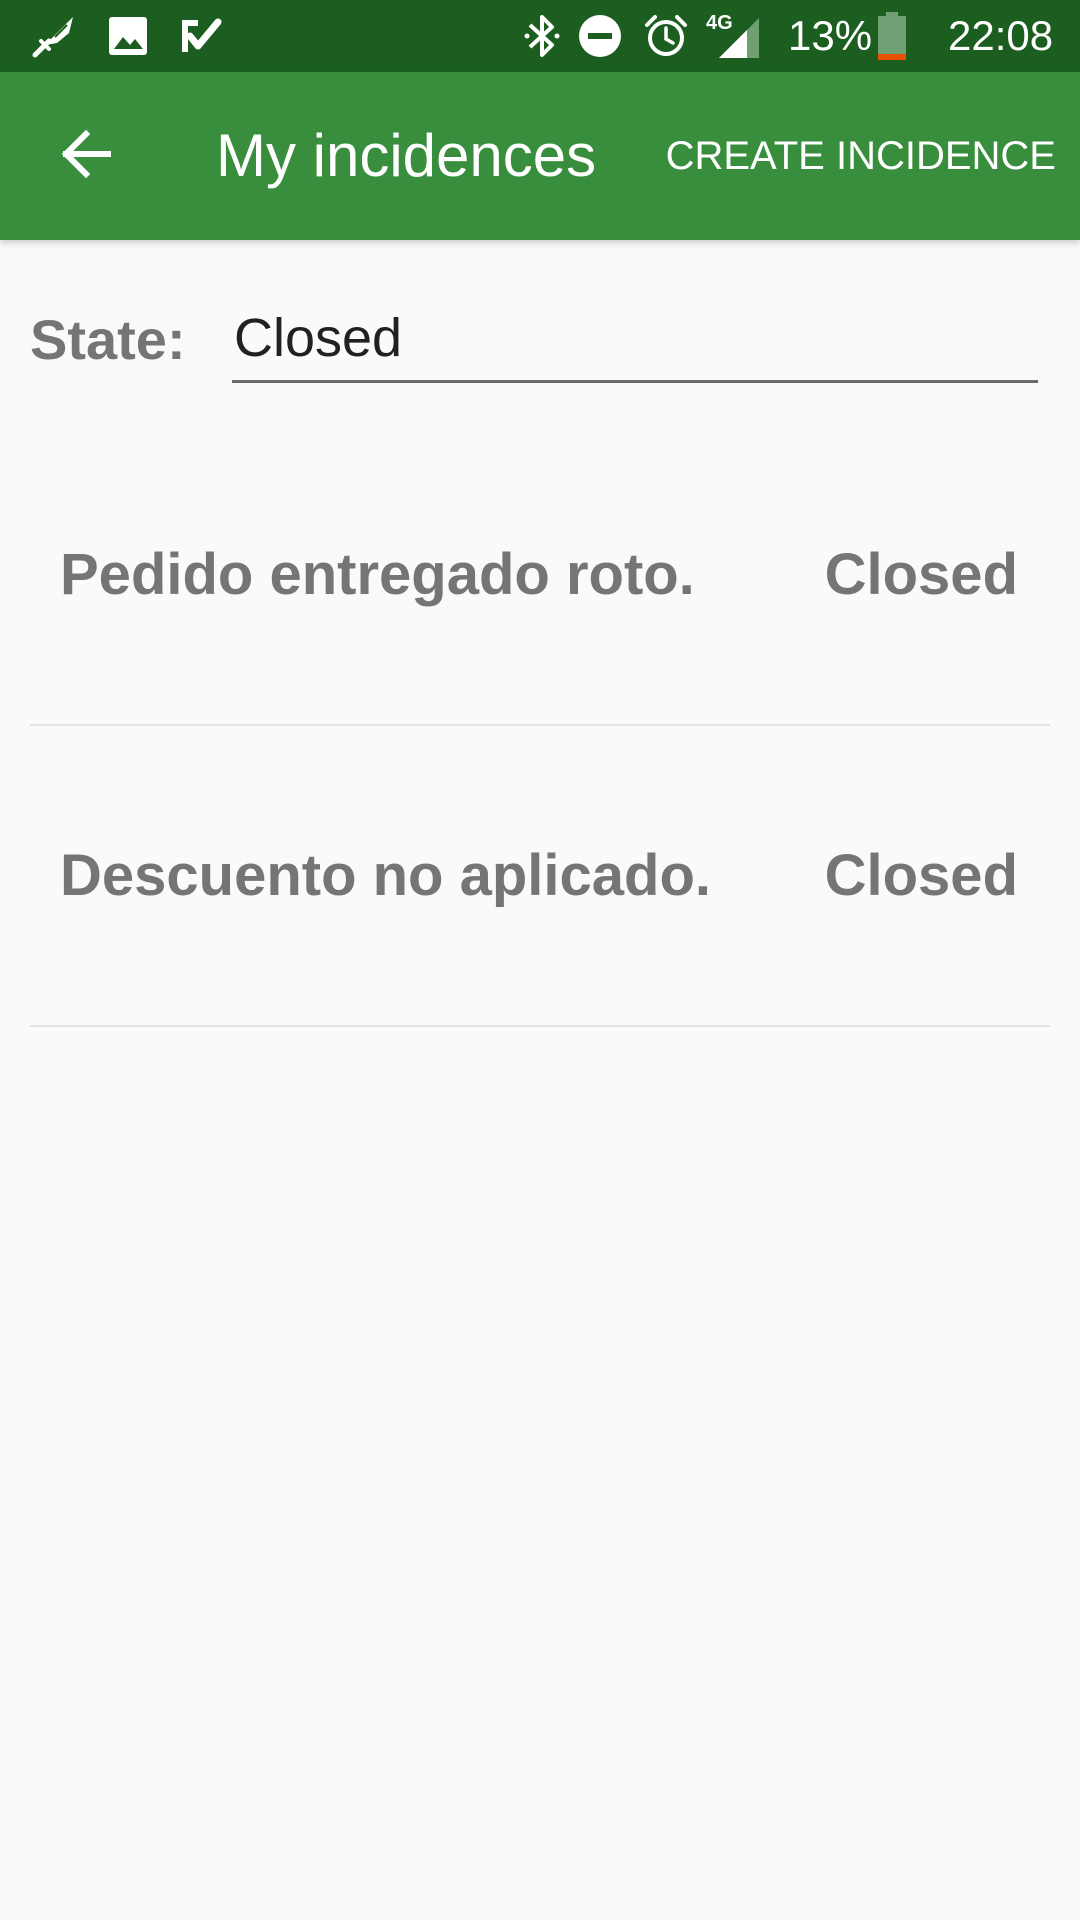 The height and width of the screenshot is (1920, 1080). I want to click on bluetooth-icon, so click(542, 36).